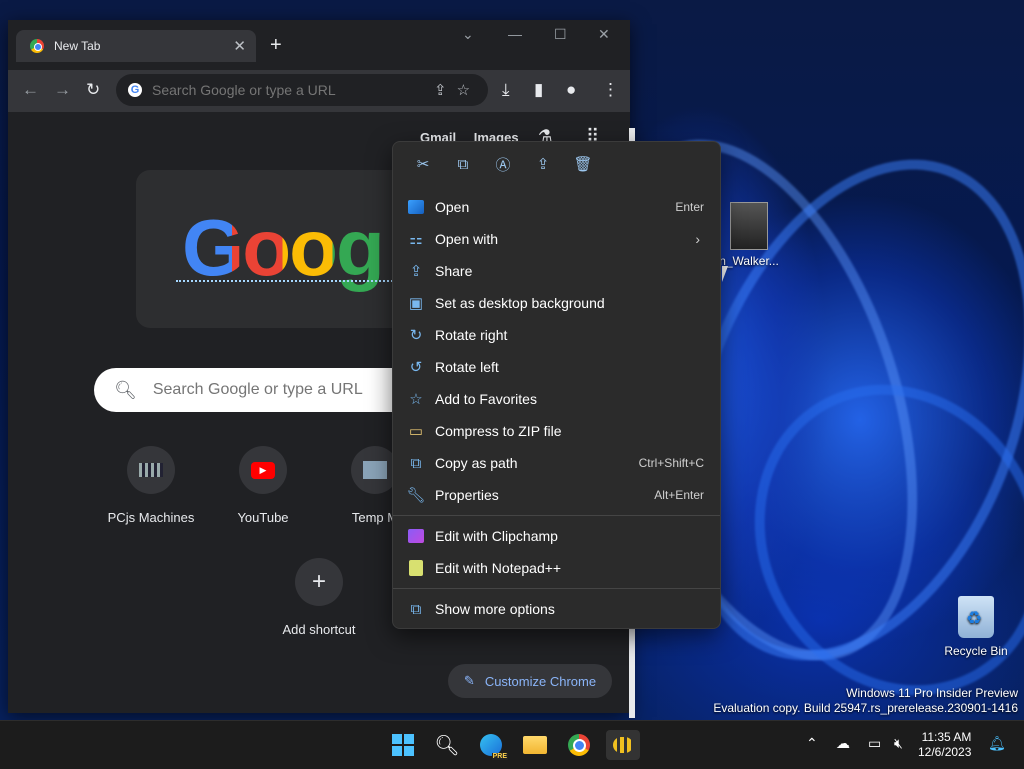 This screenshot has height=769, width=1024. I want to click on menu-item-set-desktop-background: ▣ Set as desktop background, so click(556, 303).